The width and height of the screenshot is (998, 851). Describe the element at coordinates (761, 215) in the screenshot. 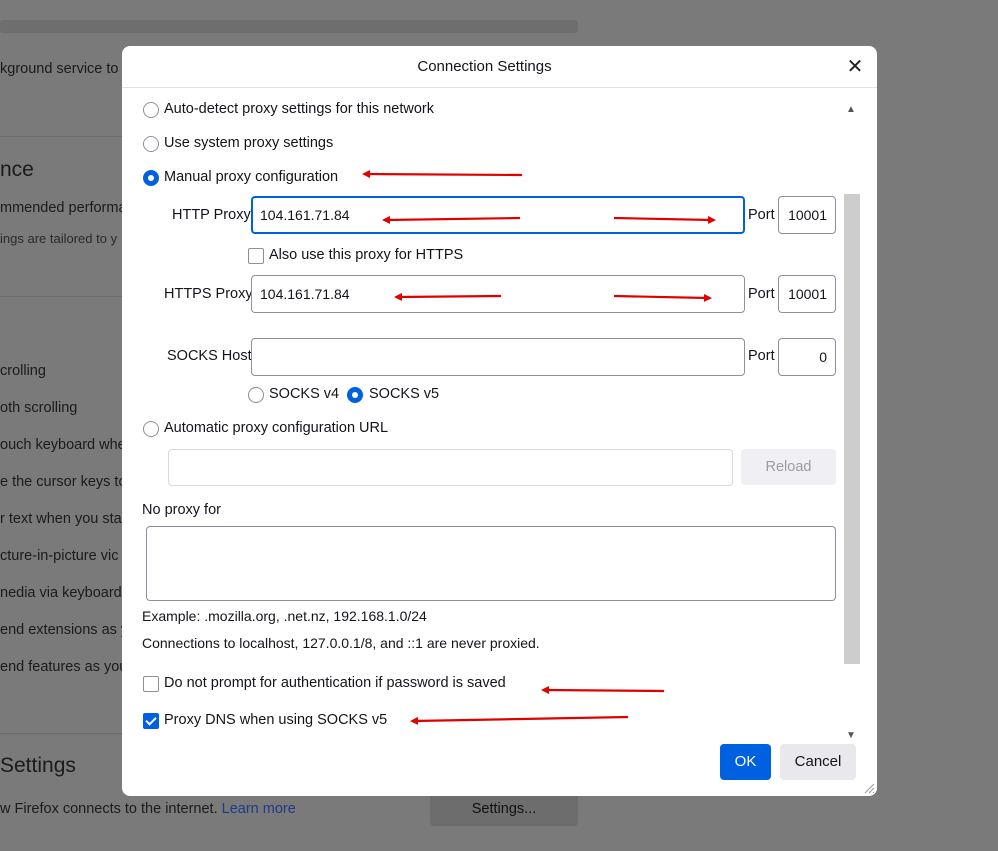

I see `http-port-label: Port` at that location.